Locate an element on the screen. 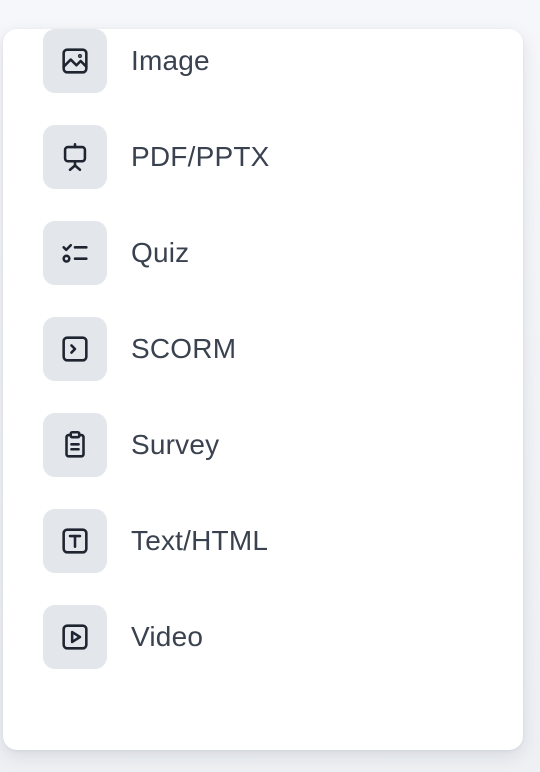 The width and height of the screenshot is (540, 772). menu-item-label: SCORM is located at coordinates (184, 348).